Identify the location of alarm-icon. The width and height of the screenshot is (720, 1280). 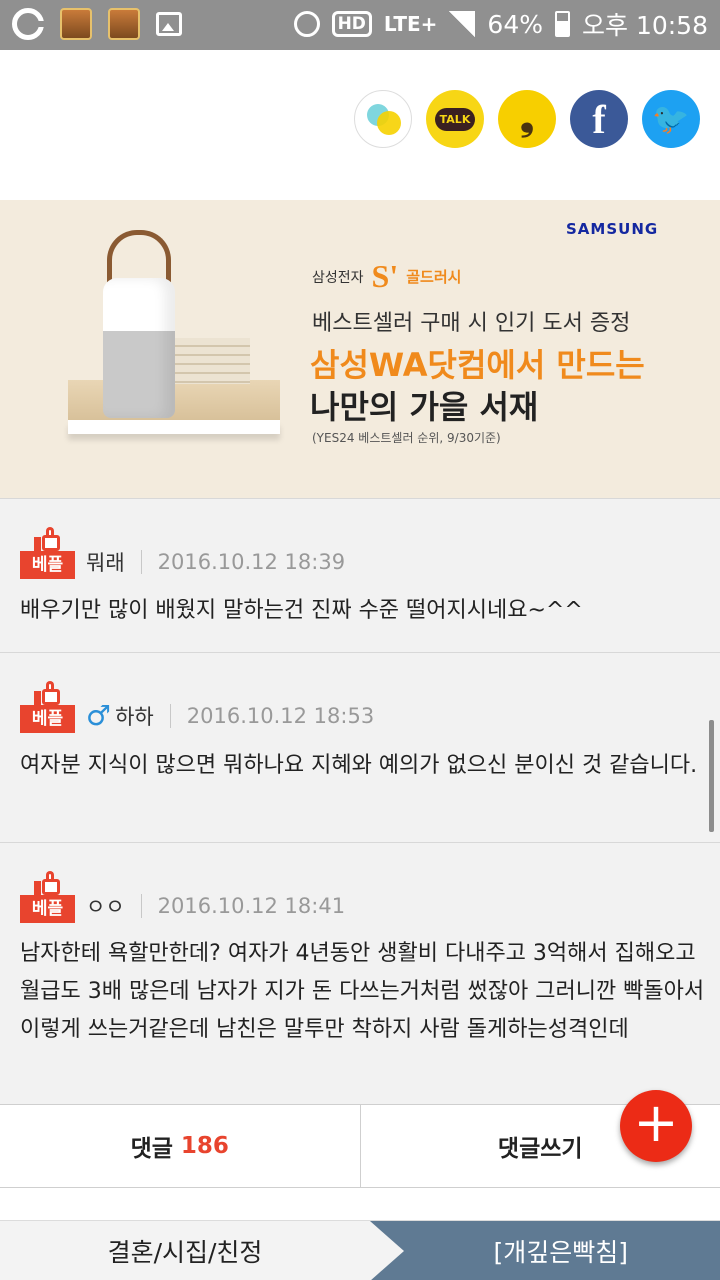
(306, 24).